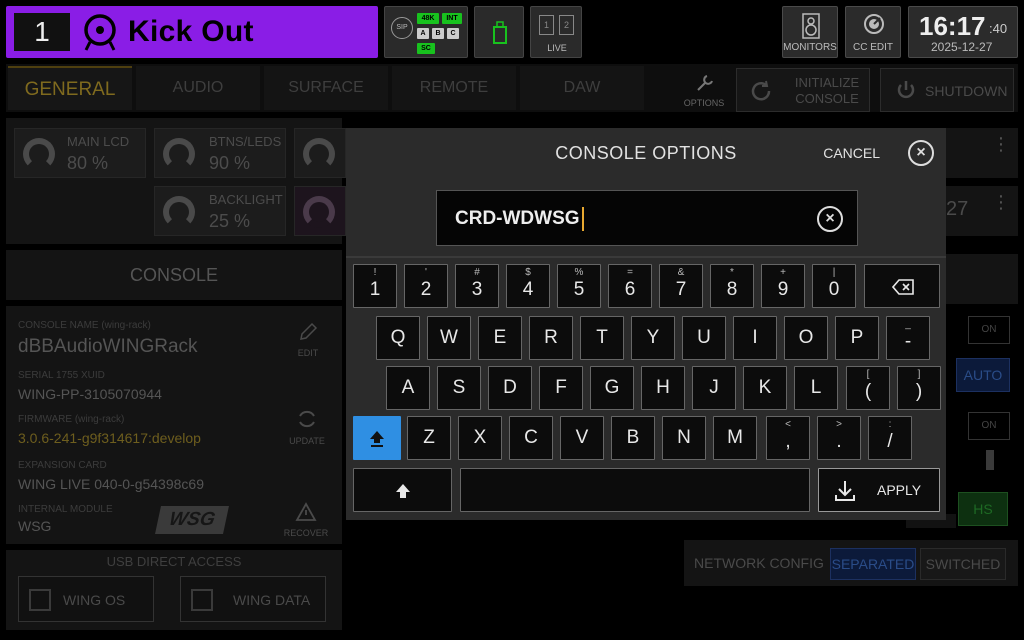 The height and width of the screenshot is (640, 1024). What do you see at coordinates (633, 438) in the screenshot?
I see `key-b: B` at bounding box center [633, 438].